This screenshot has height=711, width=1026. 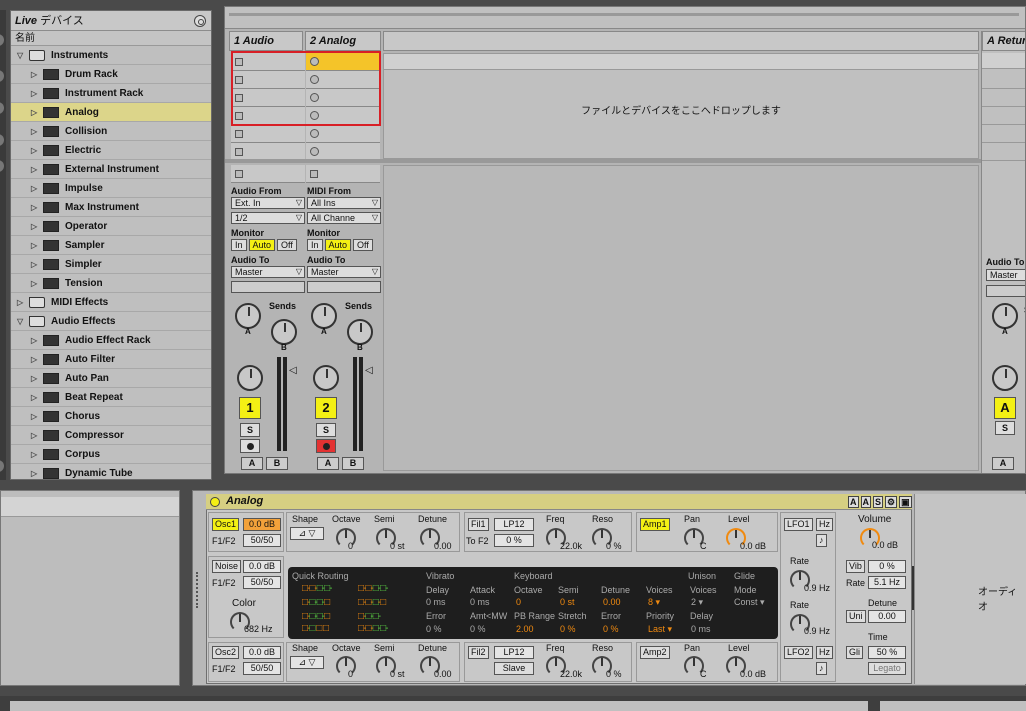 I want to click on audio-from-select: Ext. In, so click(x=268, y=203).